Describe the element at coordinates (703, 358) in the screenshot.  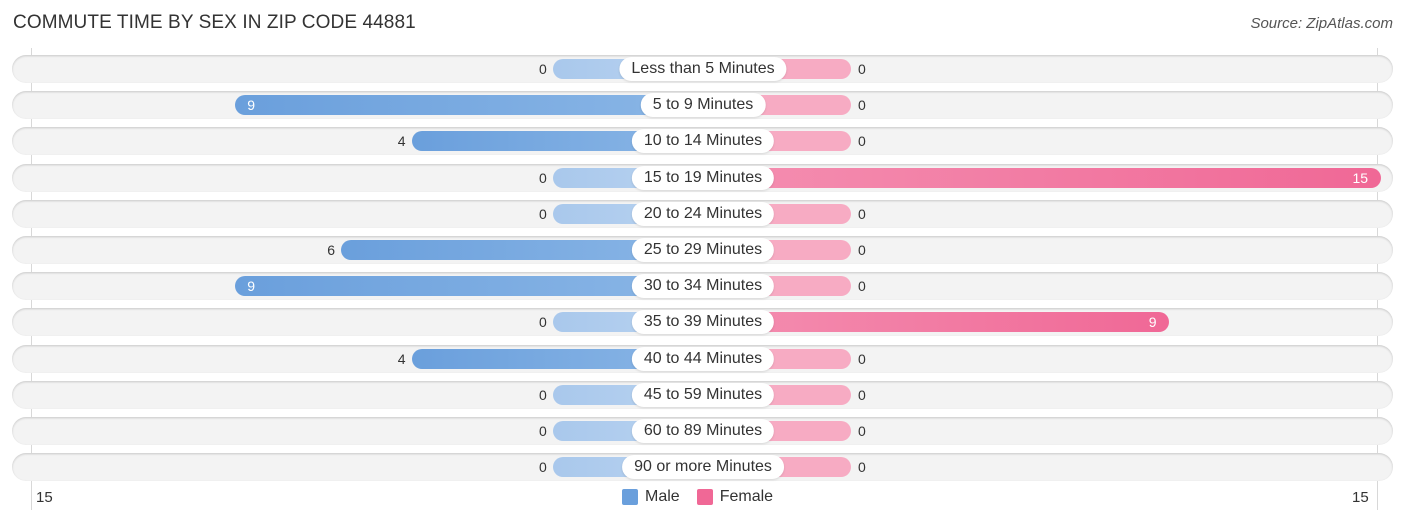
I see `category-label: 40 to 44 Minutes` at that location.